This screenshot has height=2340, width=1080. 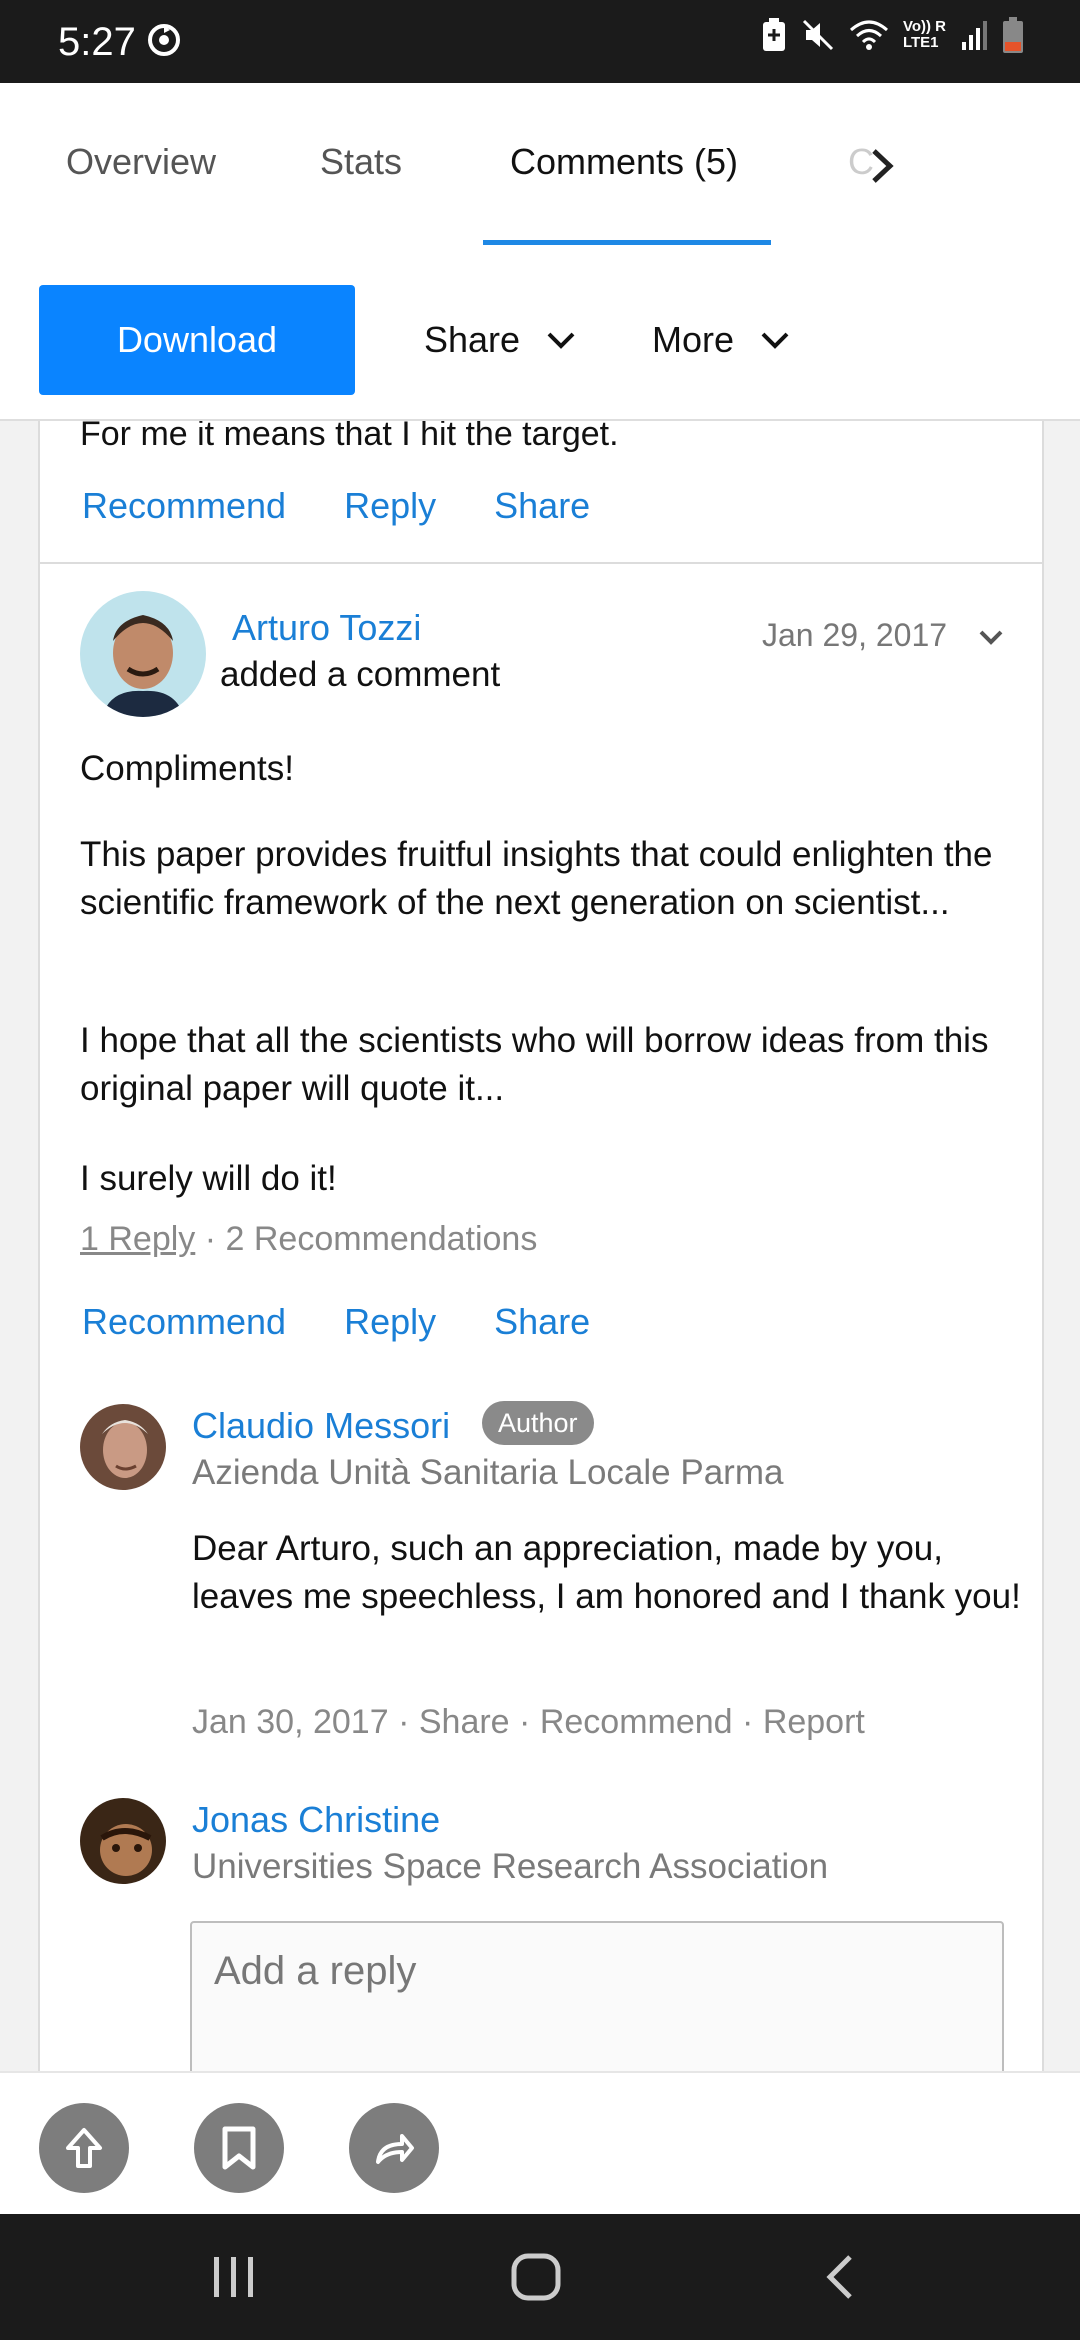 What do you see at coordinates (814, 1722) in the screenshot?
I see `reply-report-link: Report` at bounding box center [814, 1722].